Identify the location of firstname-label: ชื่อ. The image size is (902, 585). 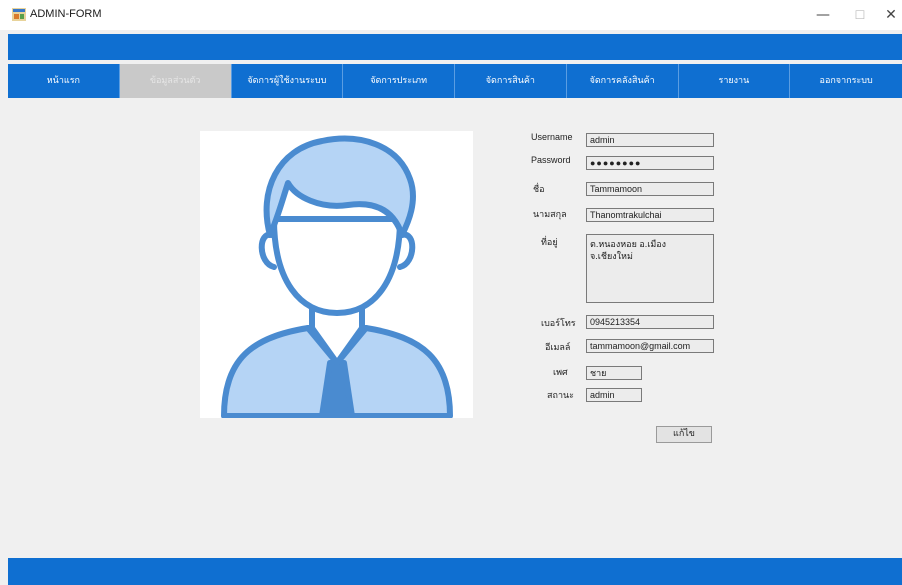
(539, 189).